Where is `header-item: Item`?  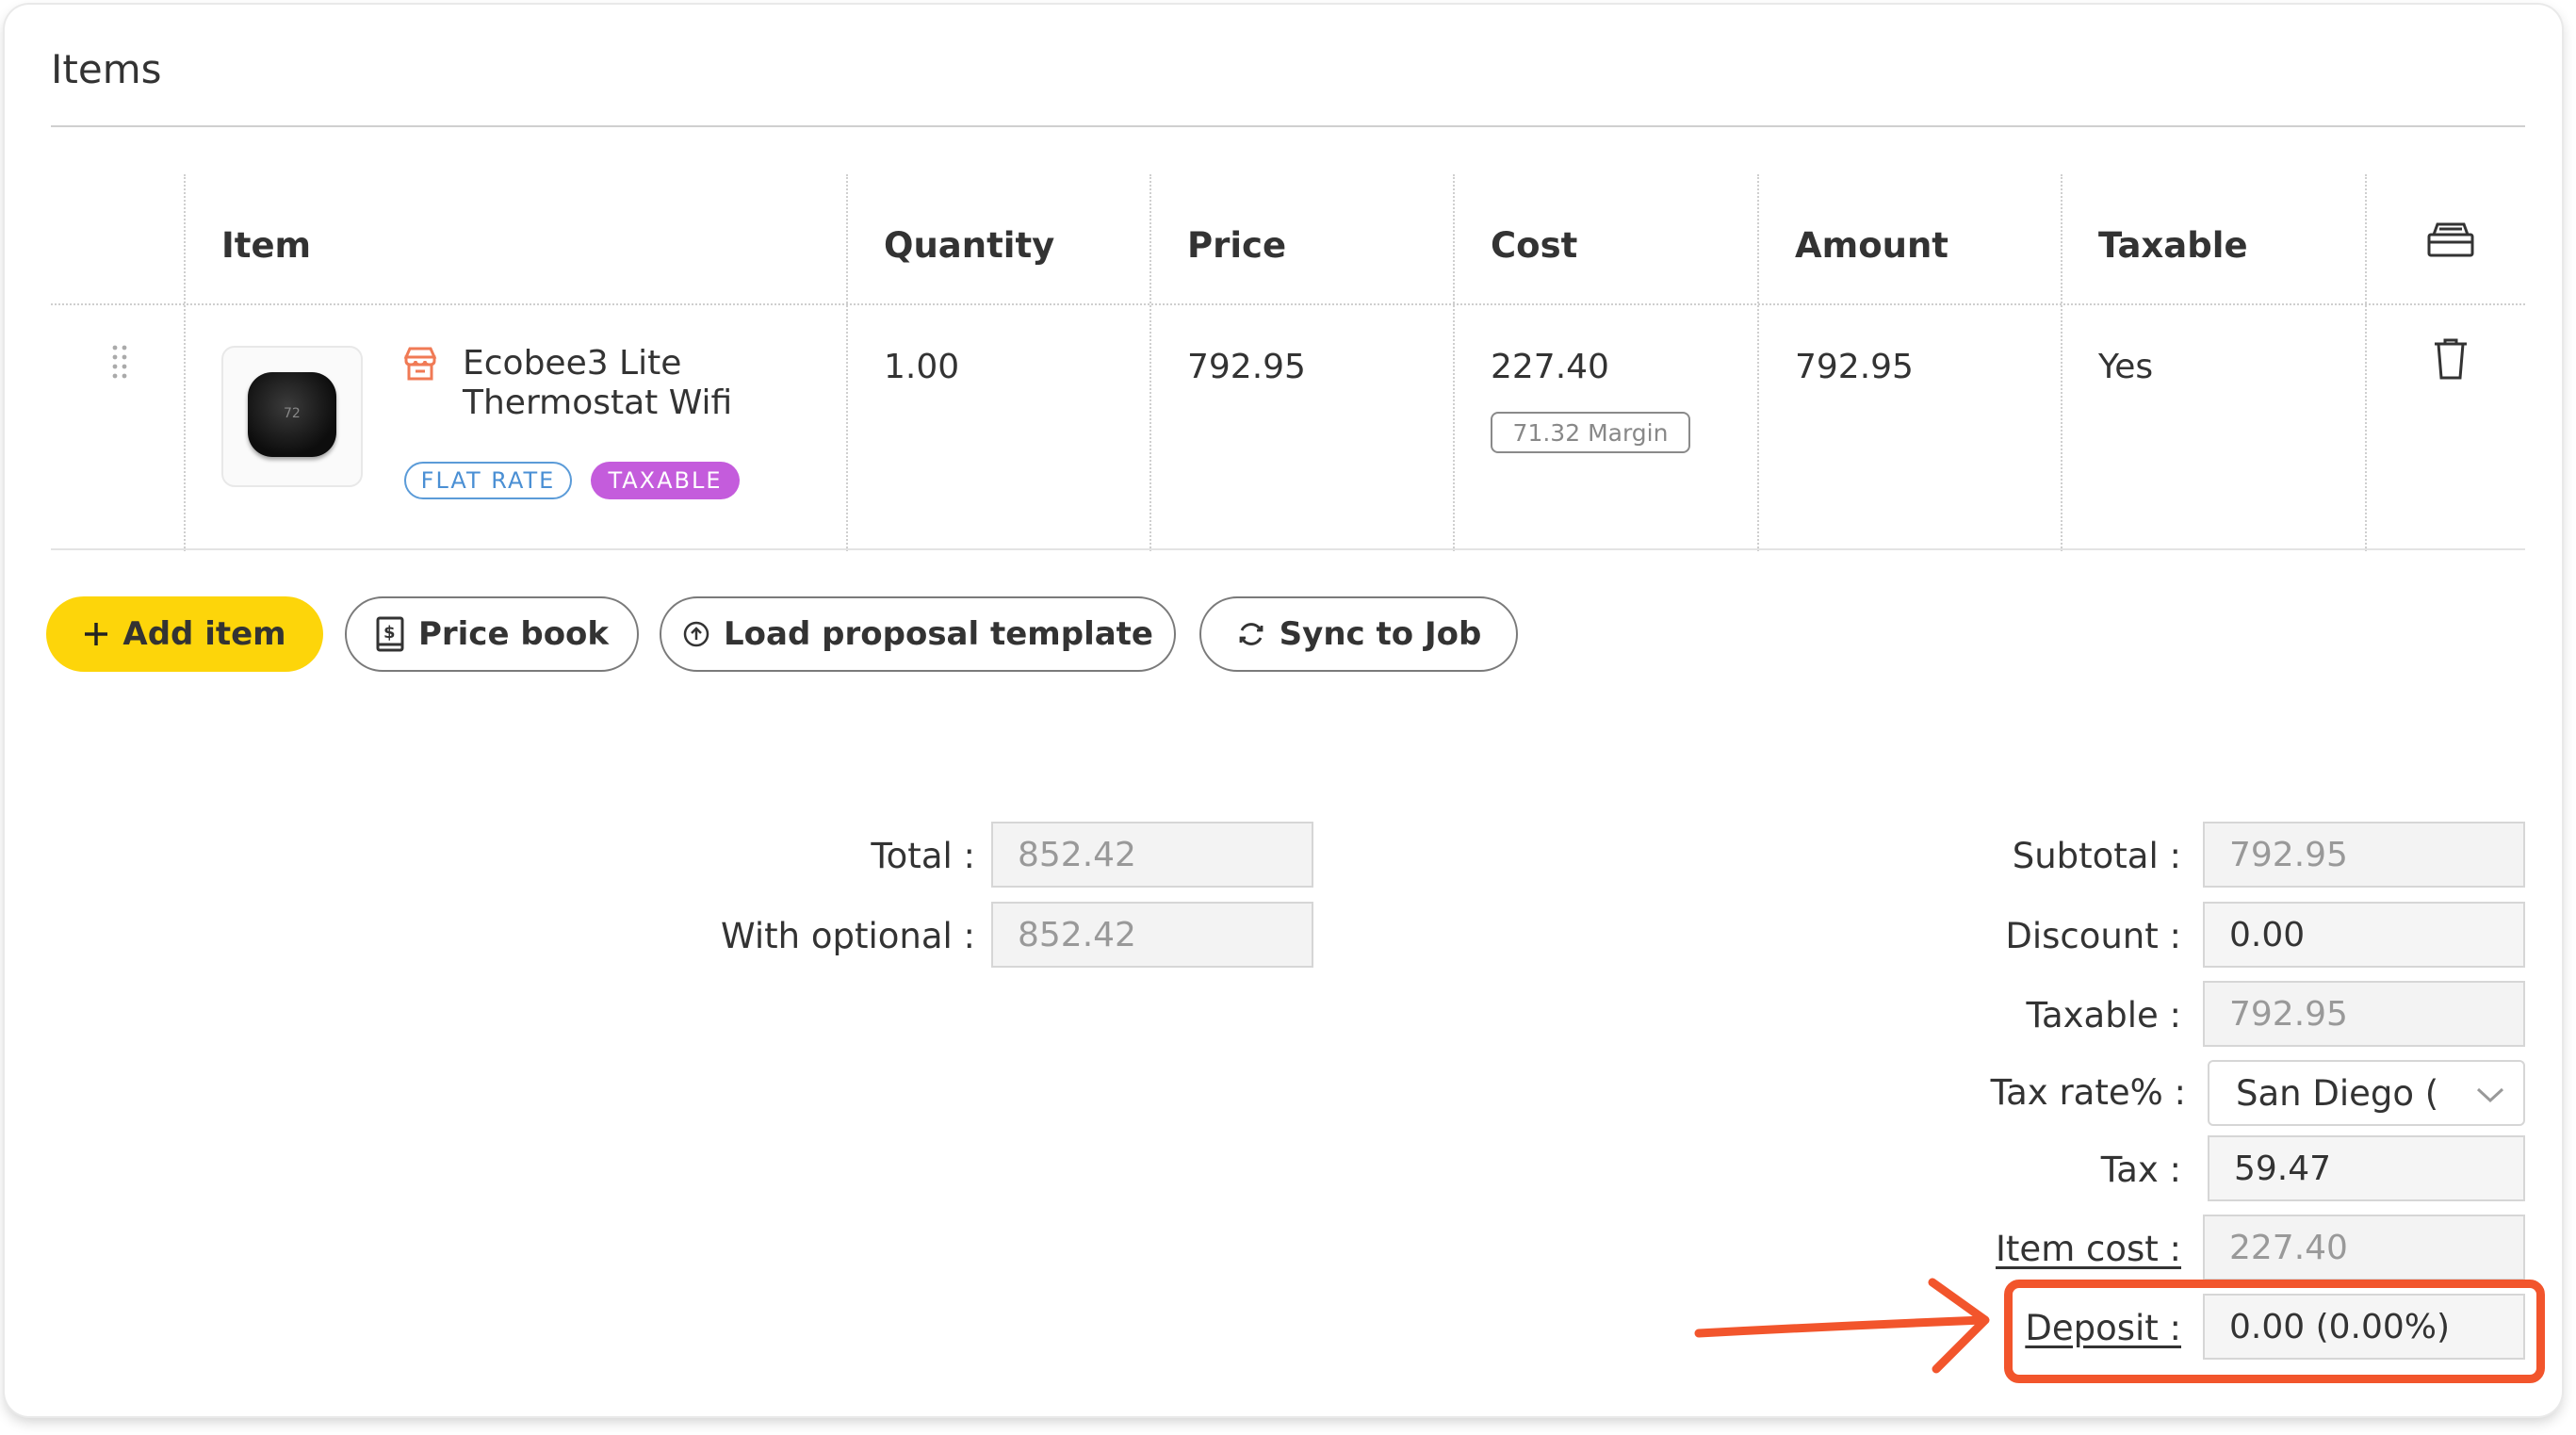
header-item: Item is located at coordinates (266, 245).